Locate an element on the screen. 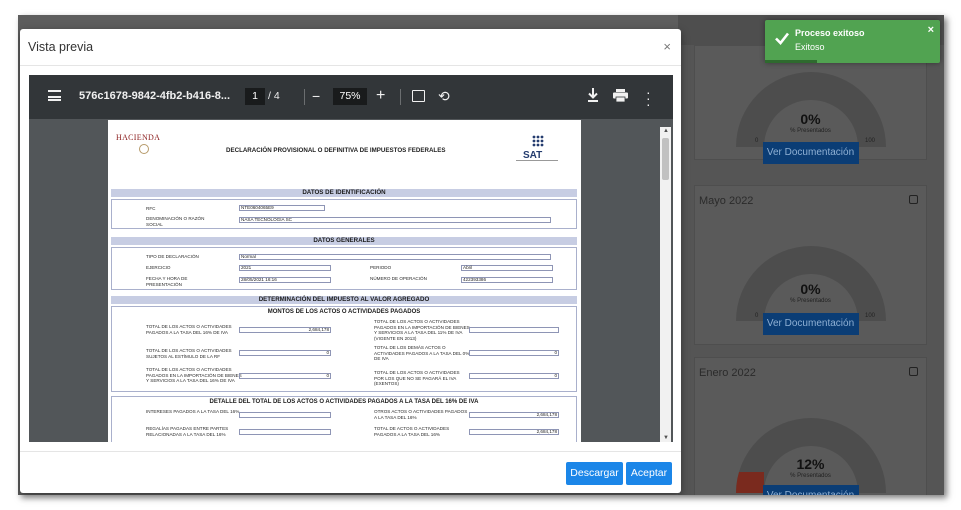  modal-footer-divider is located at coordinates (350, 451).